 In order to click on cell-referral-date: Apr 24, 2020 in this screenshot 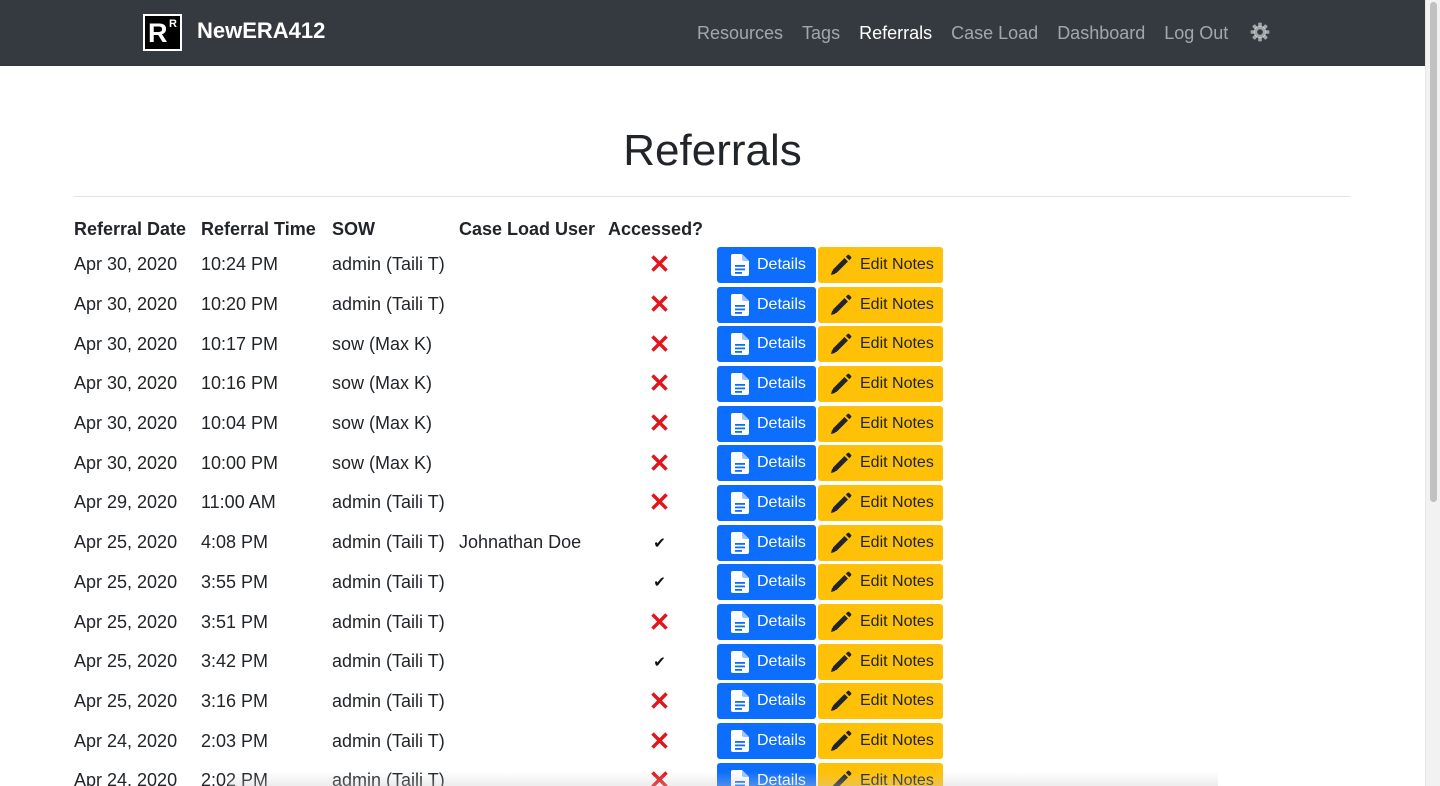, I will do `click(126, 740)`.